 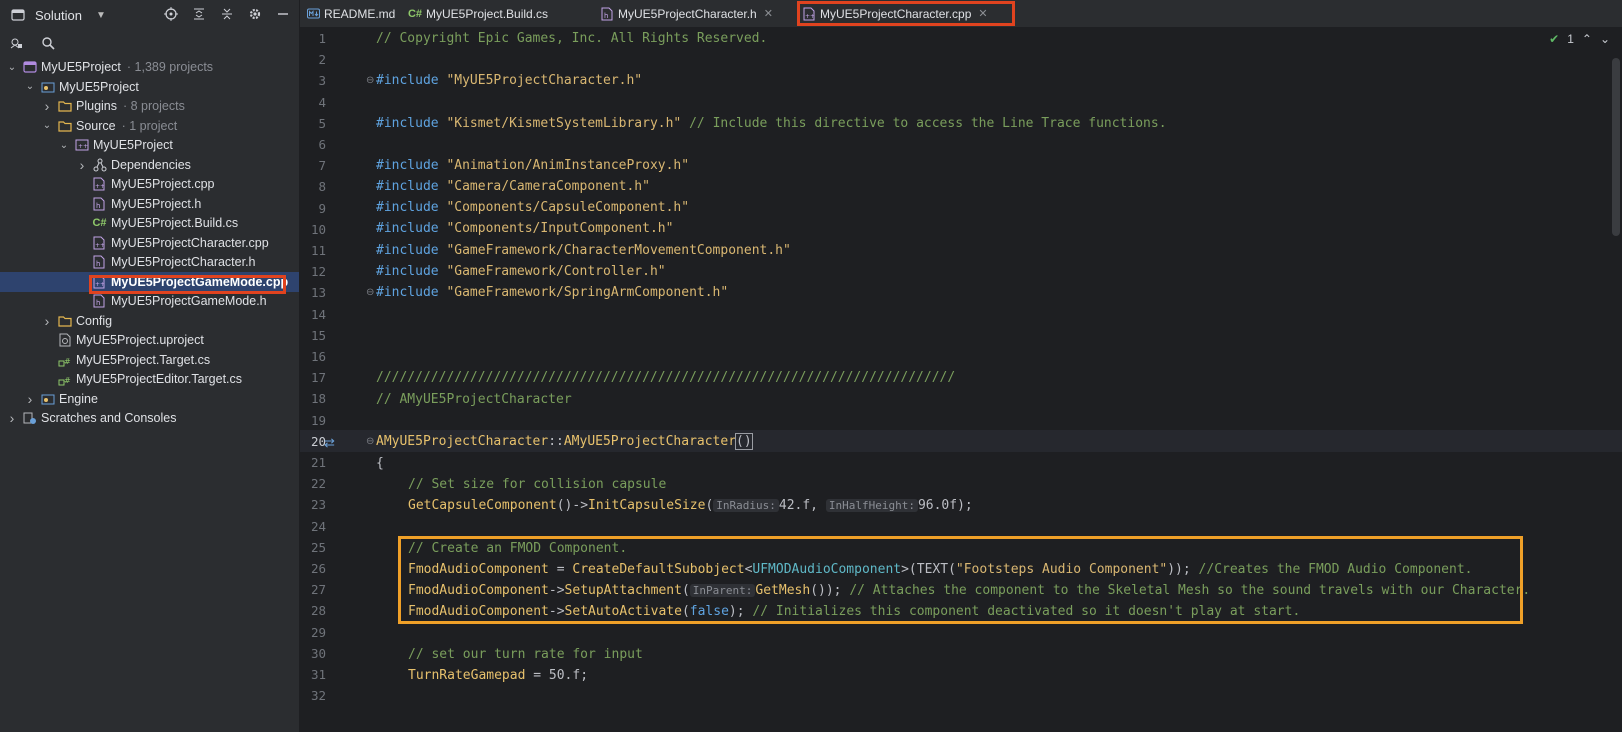 What do you see at coordinates (149, 106) in the screenshot?
I see `tree-item: › Plugins · 8 projects` at bounding box center [149, 106].